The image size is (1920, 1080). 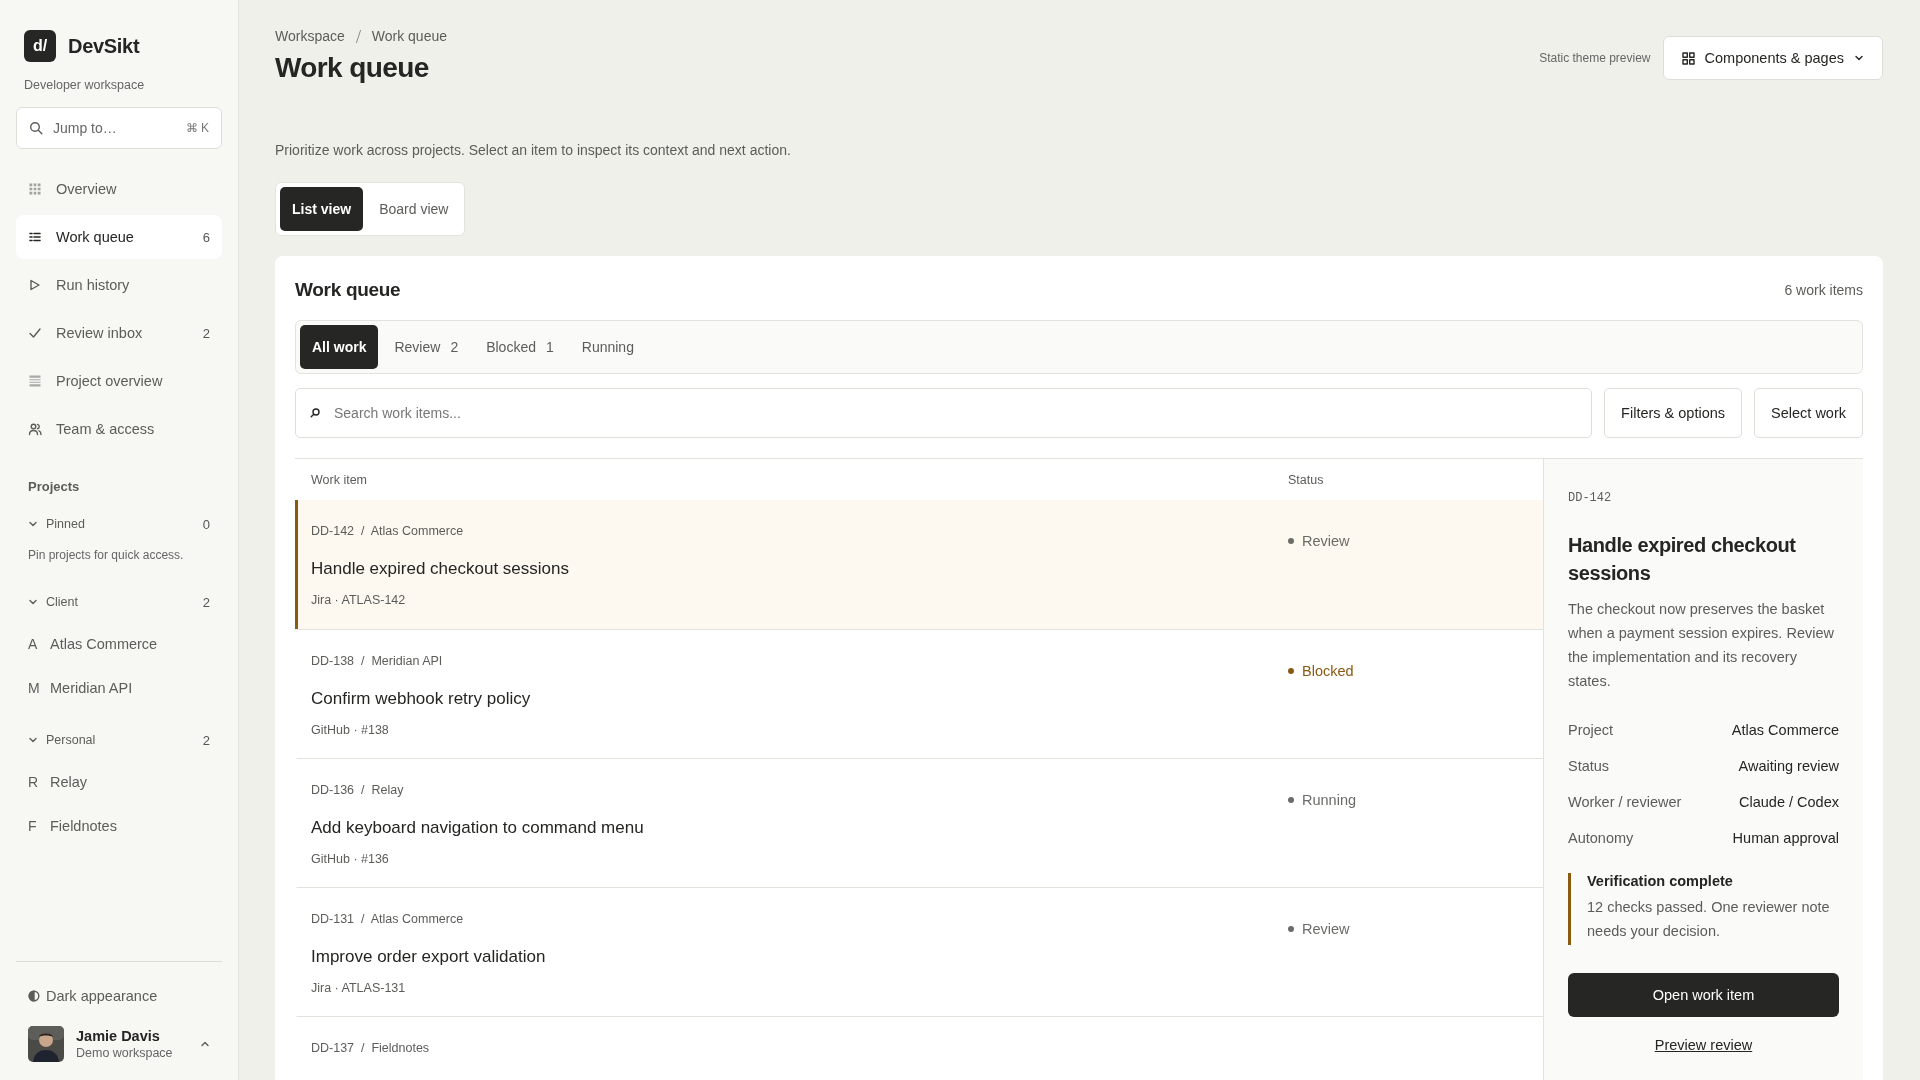 What do you see at coordinates (1788, 766) in the screenshot?
I see `field-value: Awaiting review` at bounding box center [1788, 766].